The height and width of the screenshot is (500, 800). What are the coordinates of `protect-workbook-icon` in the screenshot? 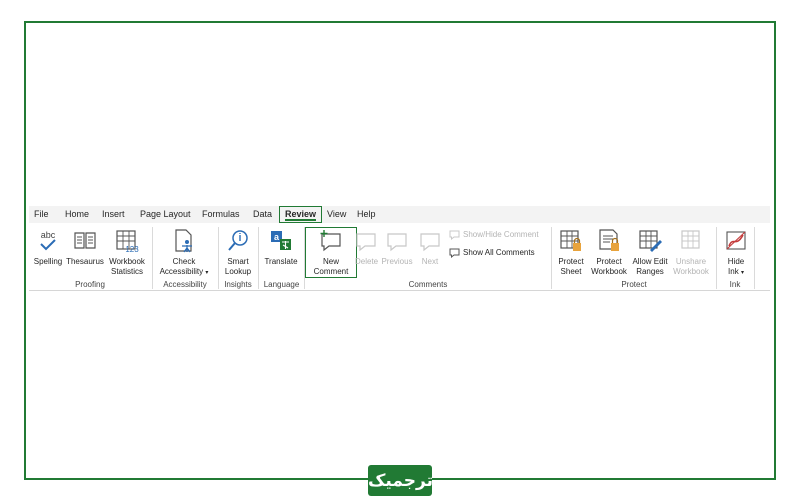 It's located at (609, 240).